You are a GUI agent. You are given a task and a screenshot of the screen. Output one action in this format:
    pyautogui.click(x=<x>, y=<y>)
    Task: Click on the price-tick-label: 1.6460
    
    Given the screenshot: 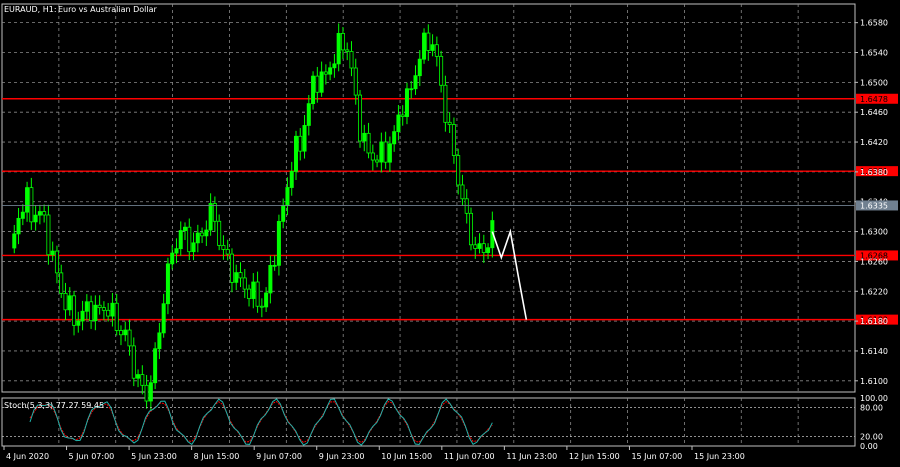 What is the action you would take?
    pyautogui.click(x=874, y=112)
    